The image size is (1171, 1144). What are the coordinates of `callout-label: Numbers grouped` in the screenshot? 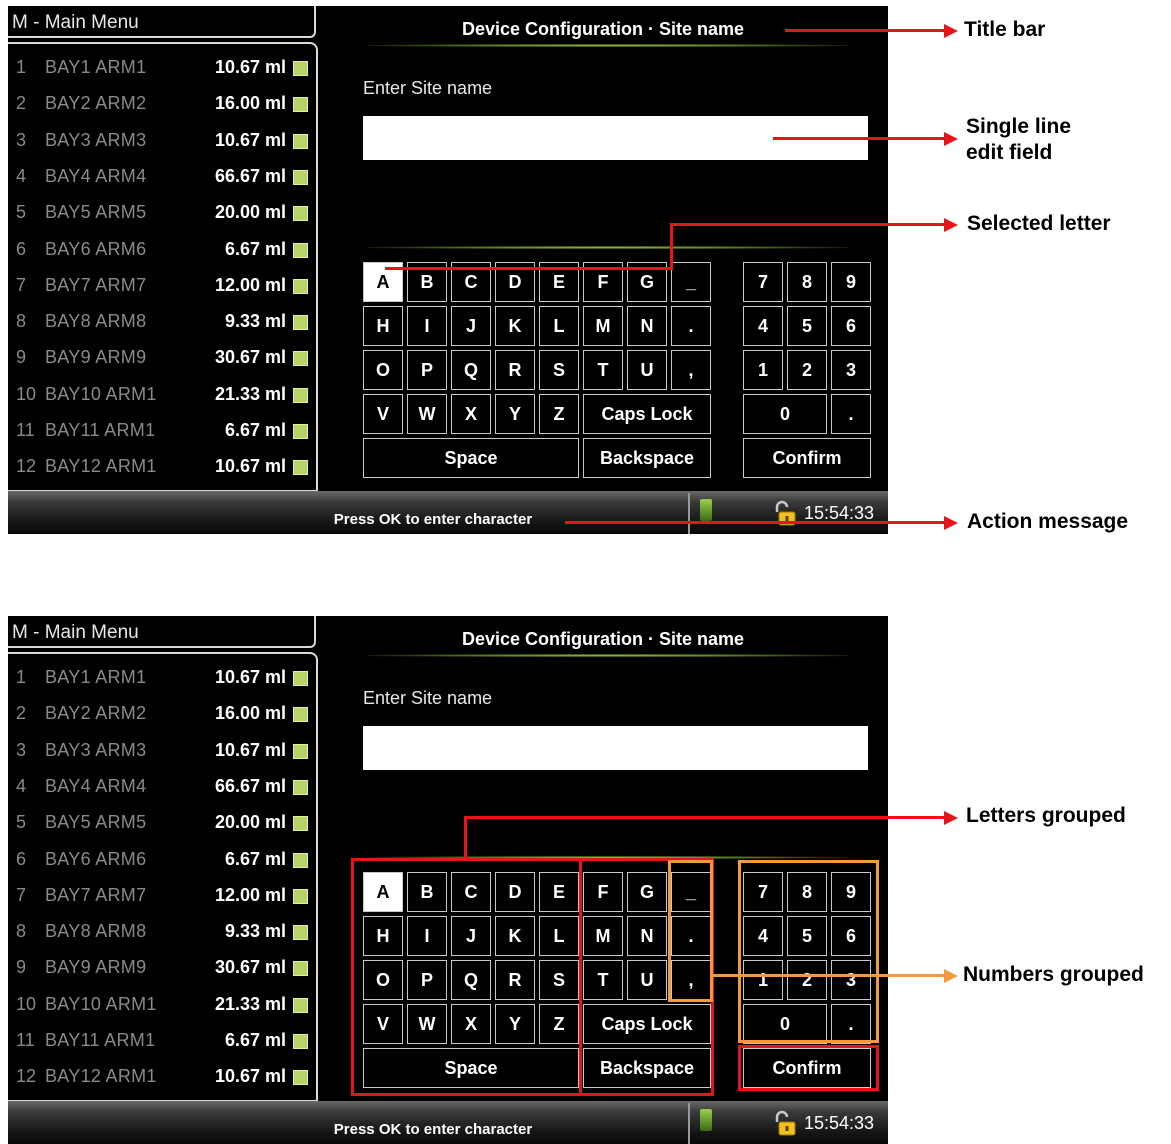 It's located at (1053, 974).